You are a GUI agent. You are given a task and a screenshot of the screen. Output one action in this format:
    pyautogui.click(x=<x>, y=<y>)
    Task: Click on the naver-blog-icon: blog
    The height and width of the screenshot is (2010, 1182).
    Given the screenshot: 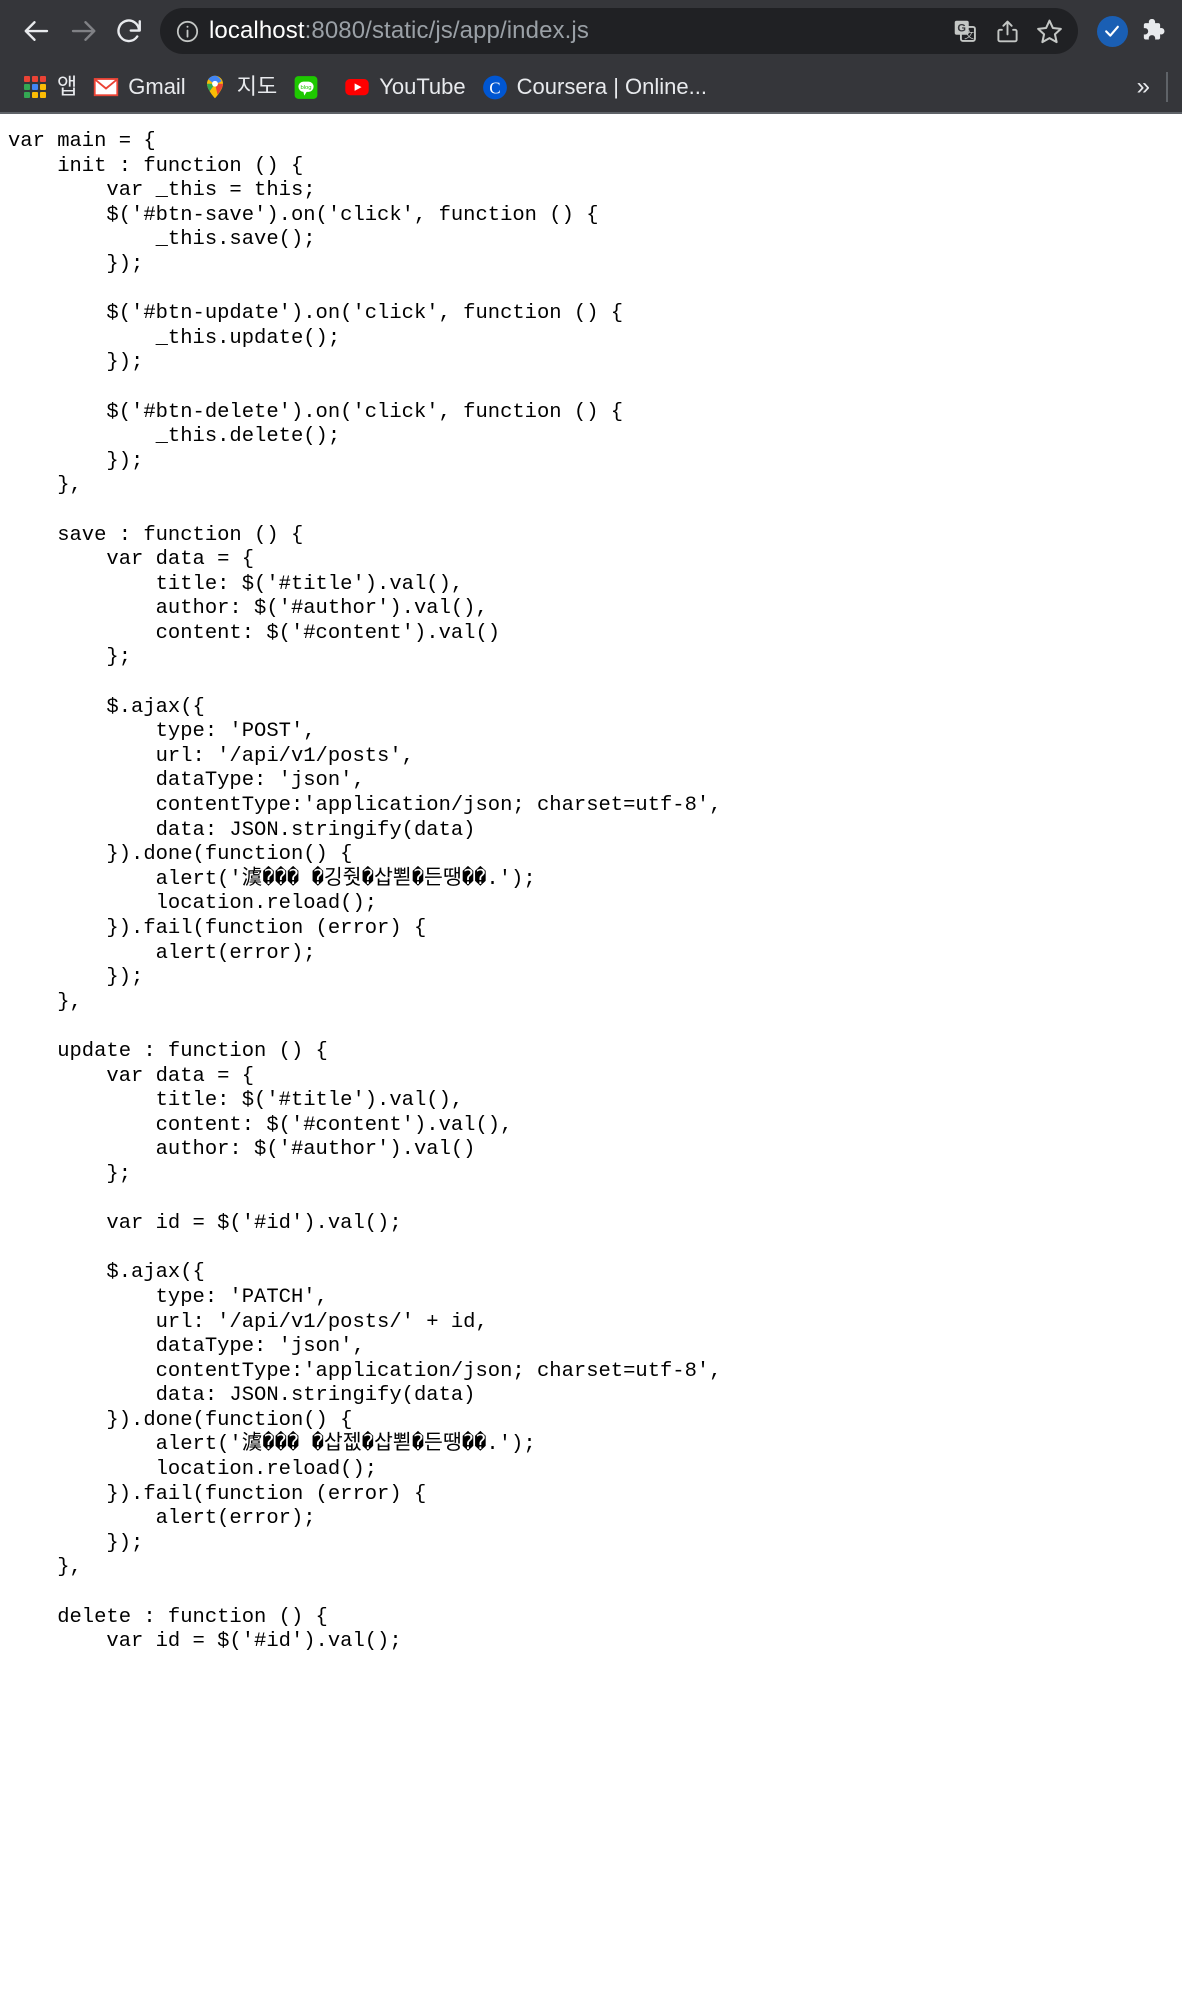 What is the action you would take?
    pyautogui.click(x=306, y=87)
    